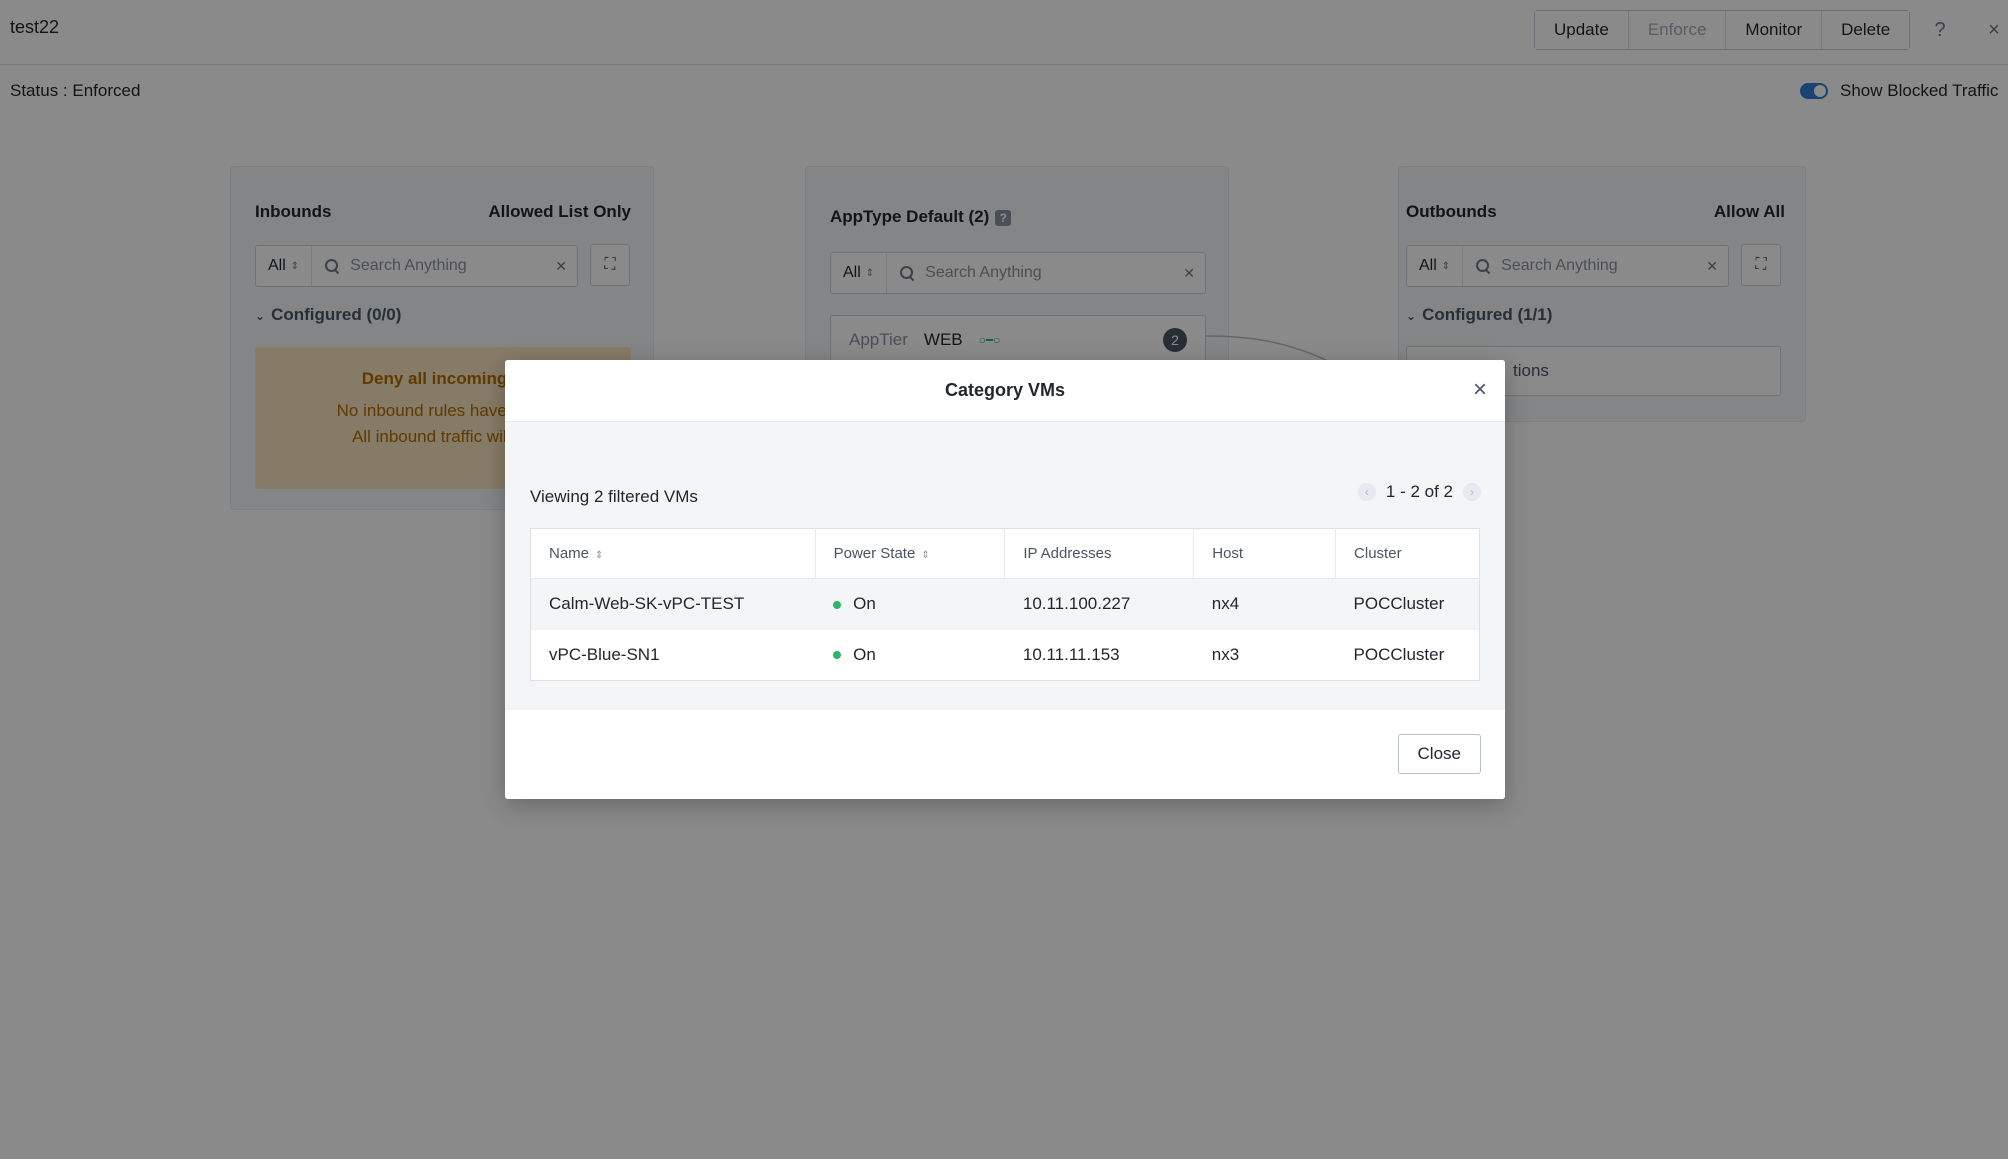 The image size is (2008, 1159). Describe the element at coordinates (1099, 553) in the screenshot. I see `col-ip: IP Addresses` at that location.